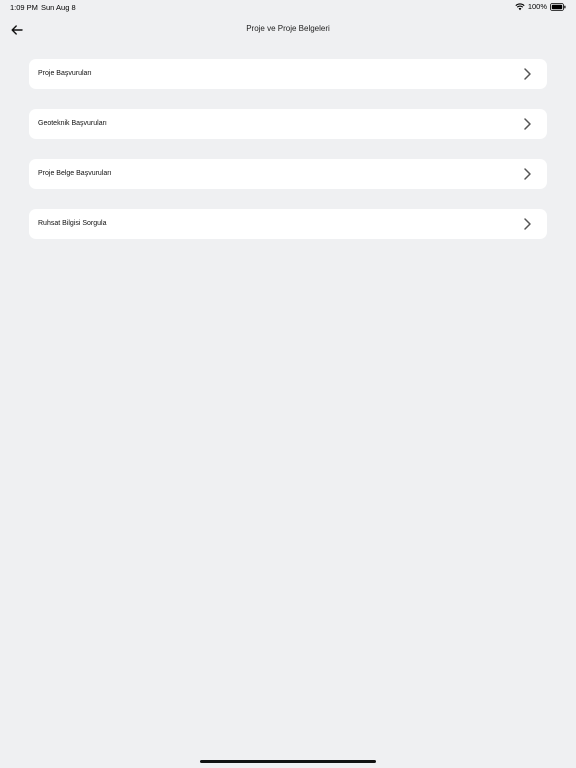  What do you see at coordinates (558, 6) in the screenshot?
I see `battery-icon` at bounding box center [558, 6].